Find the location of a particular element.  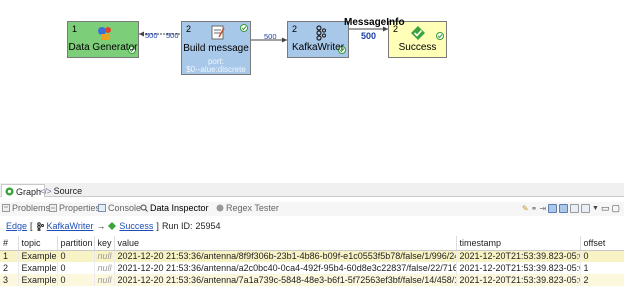

run-id-label: Run ID: is located at coordinates (177, 226).